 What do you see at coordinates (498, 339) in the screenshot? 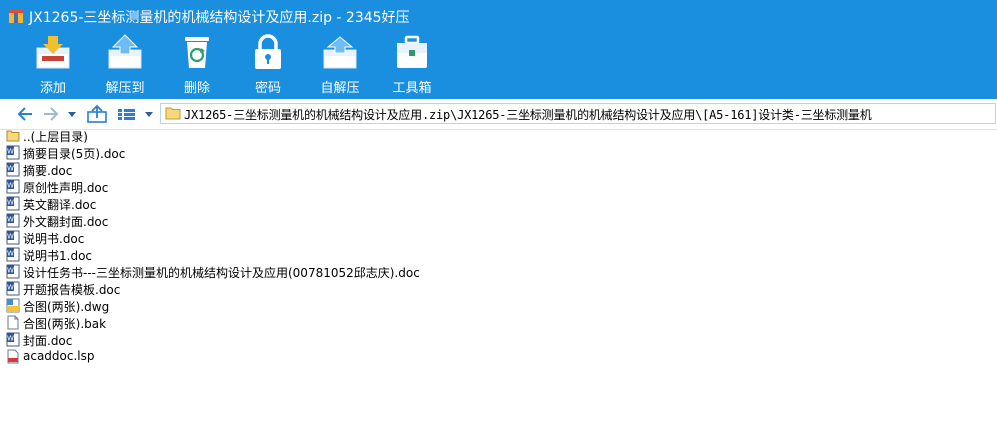
I see `list-item: W 封面.doc` at bounding box center [498, 339].